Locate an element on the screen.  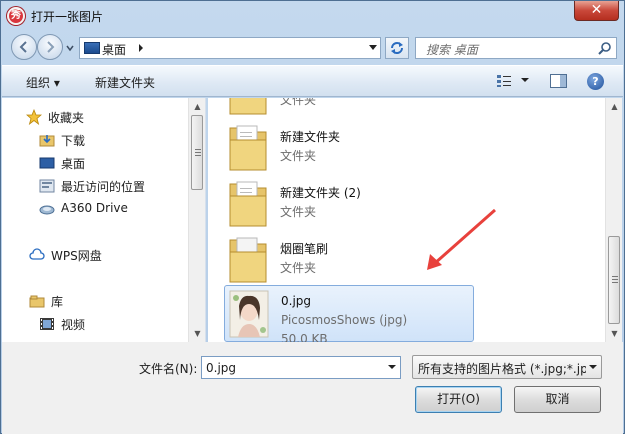
open-button: 打开(O) is located at coordinates (458, 399).